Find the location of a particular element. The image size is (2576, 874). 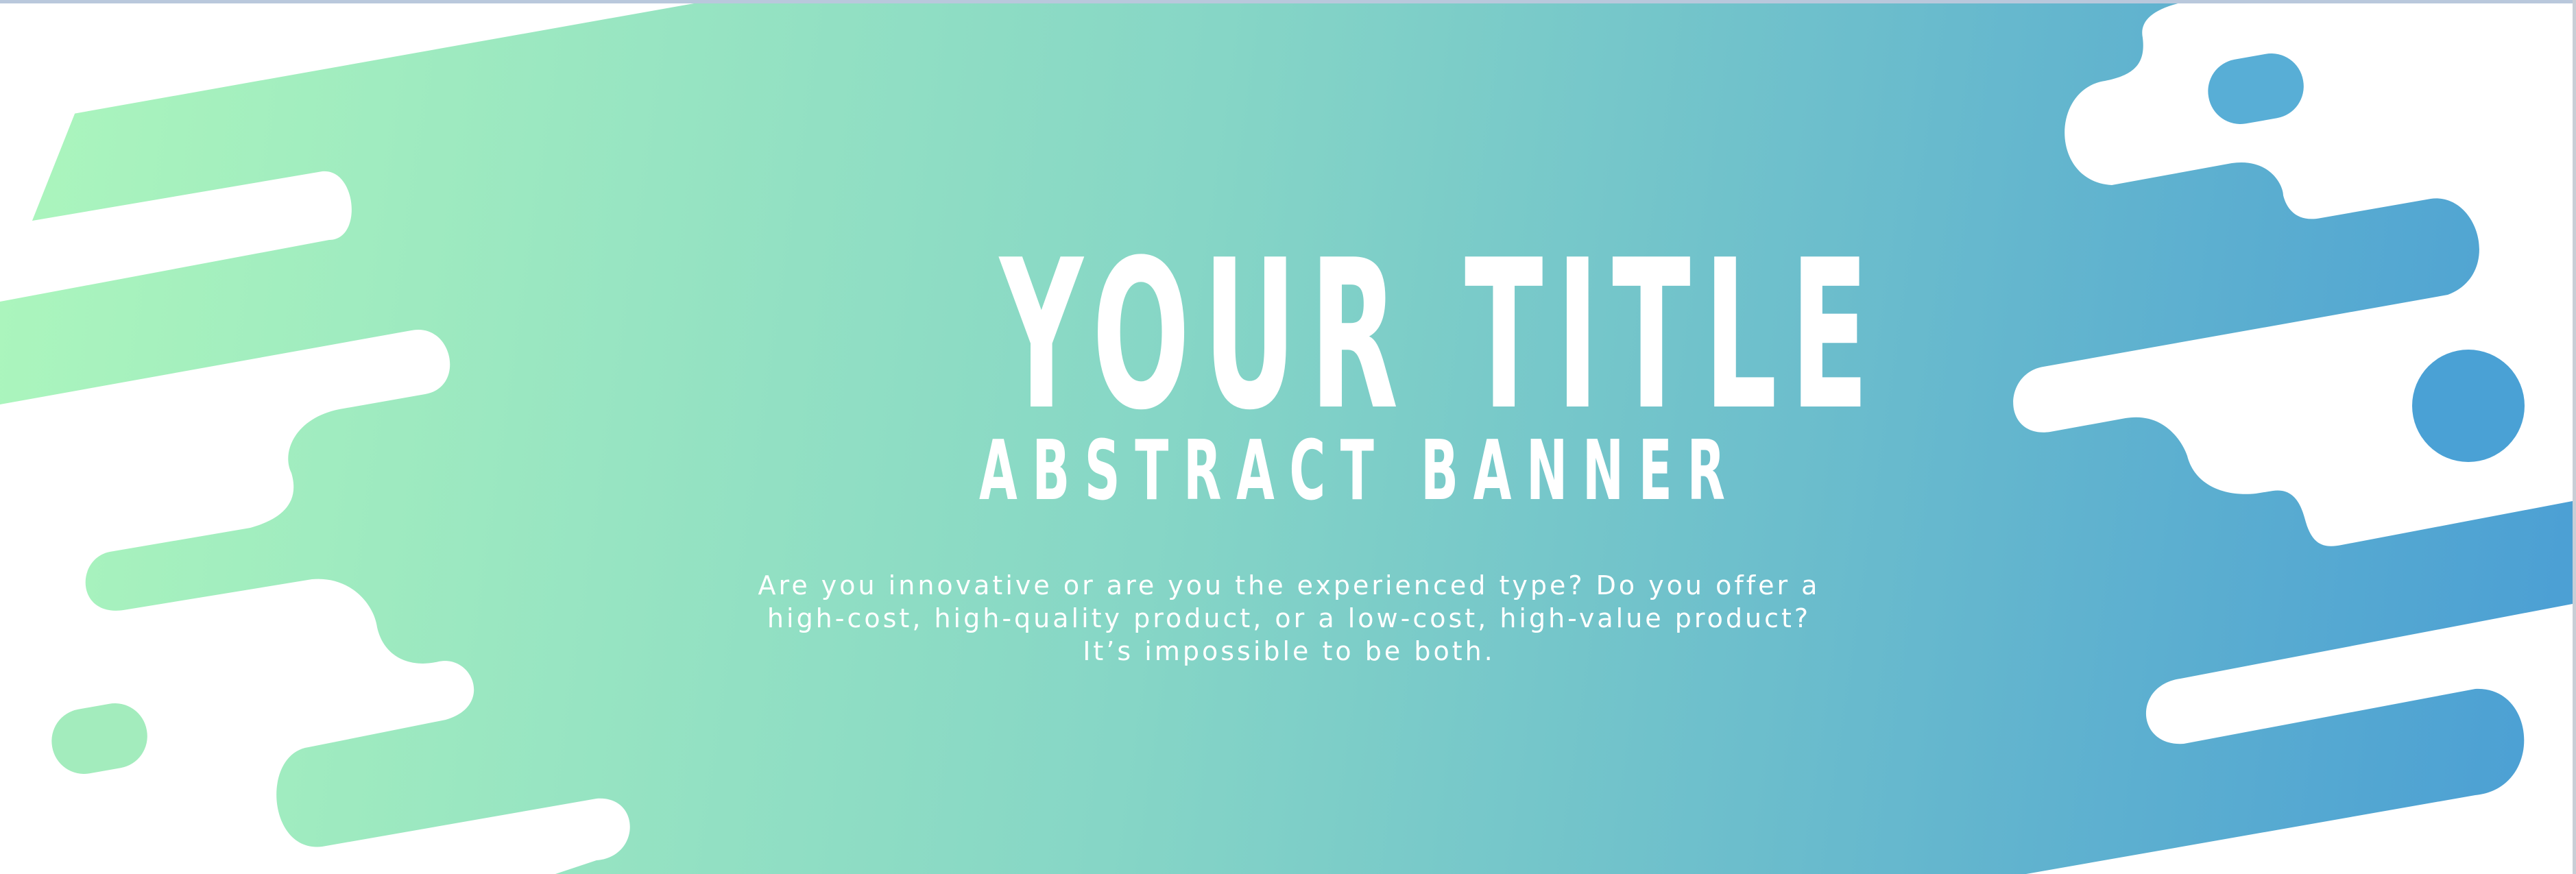

banner-title: YOUR TITLE is located at coordinates (1441, 335).